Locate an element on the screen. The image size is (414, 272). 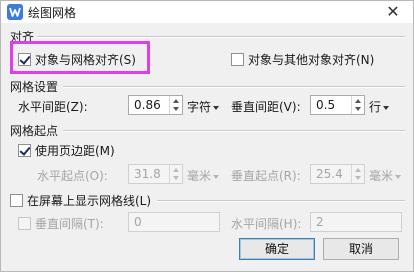
horizontal-spacing-label: 水平间距(Z): is located at coordinates (53, 107).